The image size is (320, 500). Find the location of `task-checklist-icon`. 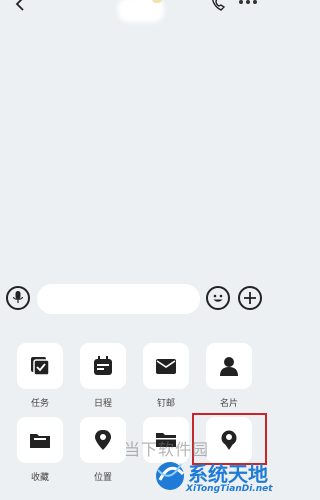

task-checklist-icon is located at coordinates (40, 366).